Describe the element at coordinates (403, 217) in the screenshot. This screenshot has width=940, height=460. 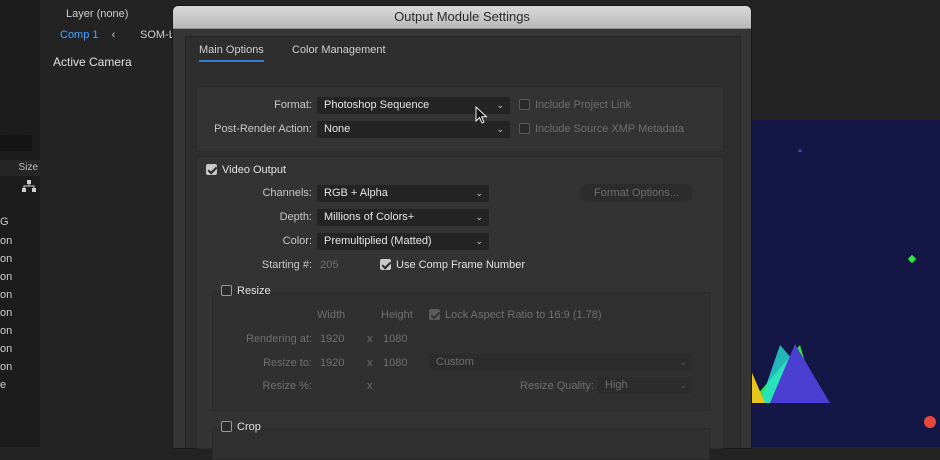
I see `depth-dropdown: Millions of Colors+ ⌄` at that location.